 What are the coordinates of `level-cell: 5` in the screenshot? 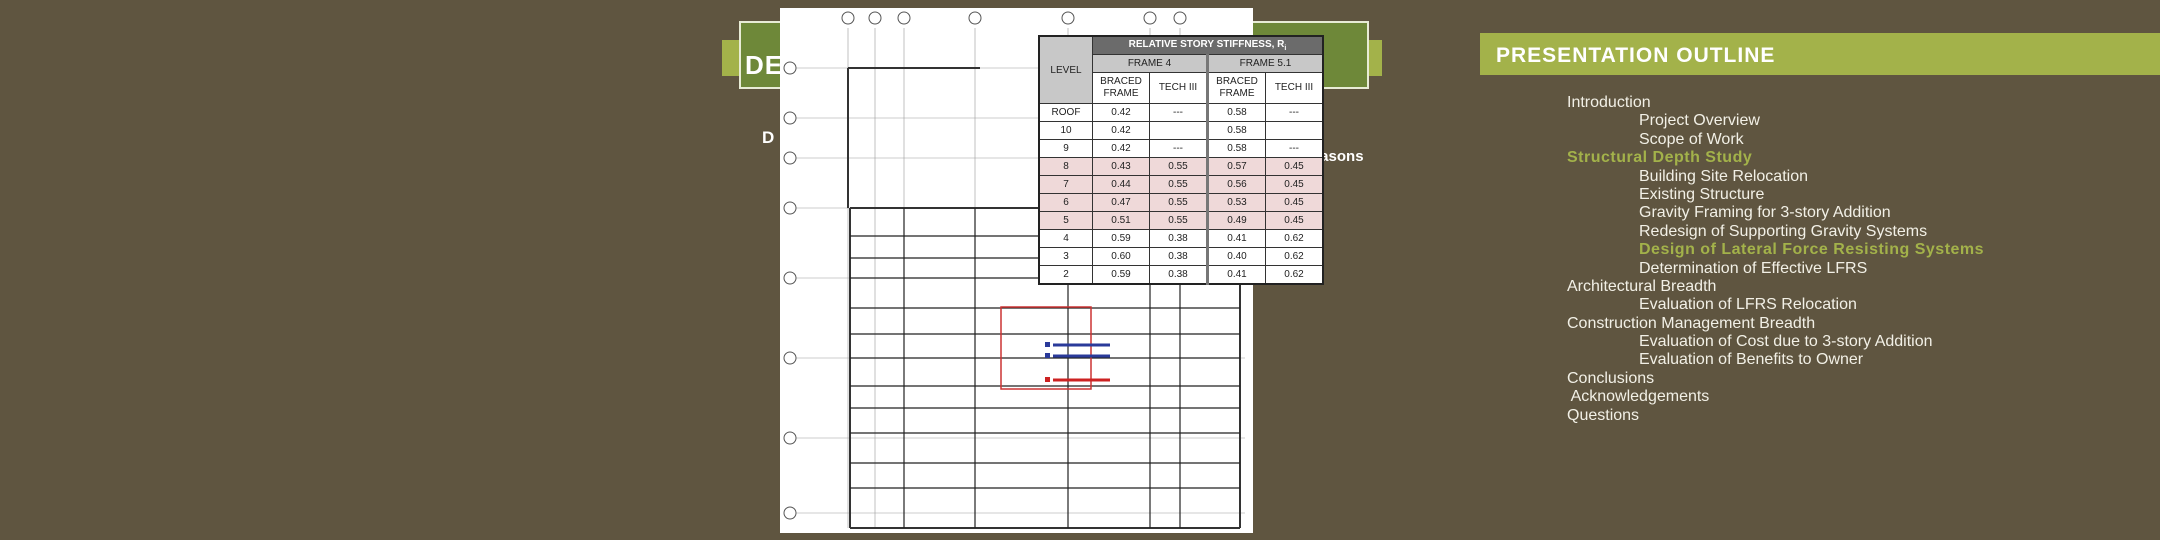 It's located at (1065, 220).